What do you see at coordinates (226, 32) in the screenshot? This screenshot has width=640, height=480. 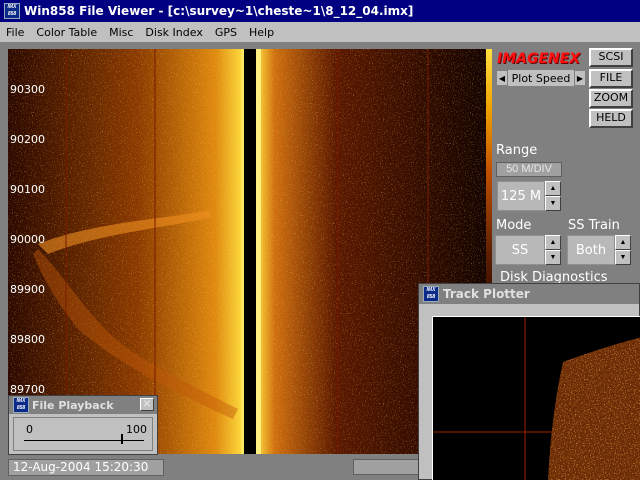 I see `menu-gps: GPS` at bounding box center [226, 32].